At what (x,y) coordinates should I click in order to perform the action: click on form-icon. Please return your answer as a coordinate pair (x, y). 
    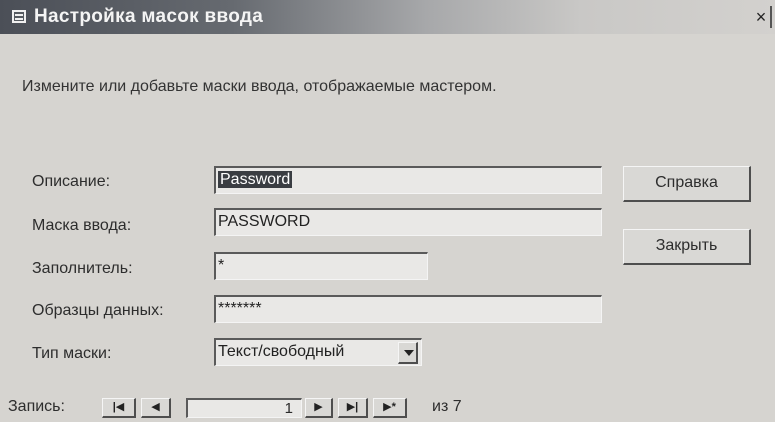
    Looking at the image, I should click on (19, 16).